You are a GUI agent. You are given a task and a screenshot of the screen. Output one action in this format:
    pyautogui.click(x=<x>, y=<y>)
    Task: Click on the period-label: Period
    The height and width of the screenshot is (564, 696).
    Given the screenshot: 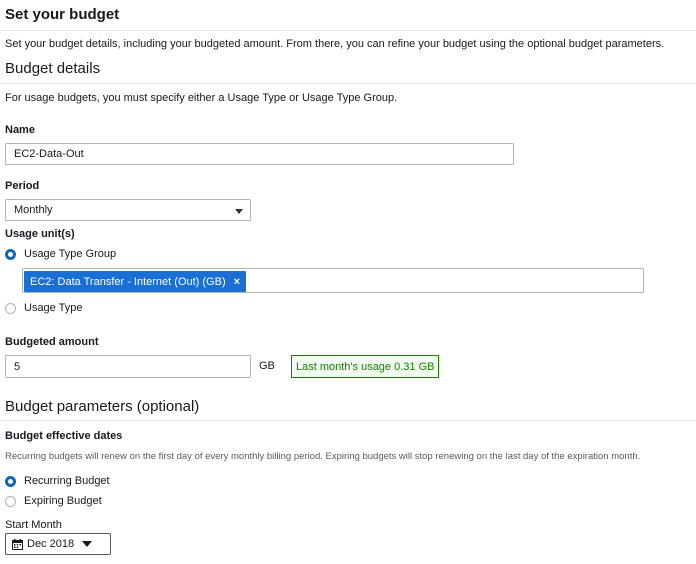 What is the action you would take?
    pyautogui.click(x=22, y=186)
    